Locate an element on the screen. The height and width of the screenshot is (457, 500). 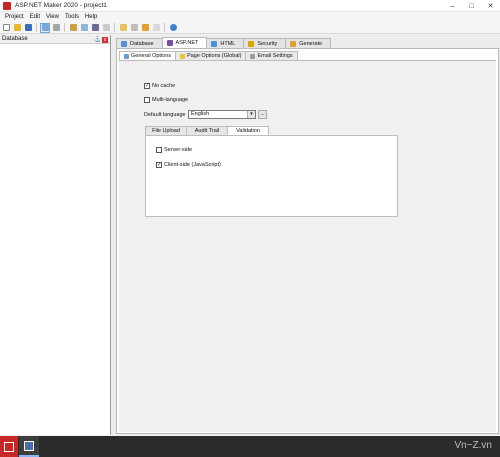
inner-tabs: File Upload Audit Trail Validation is located at coordinates (207, 130).